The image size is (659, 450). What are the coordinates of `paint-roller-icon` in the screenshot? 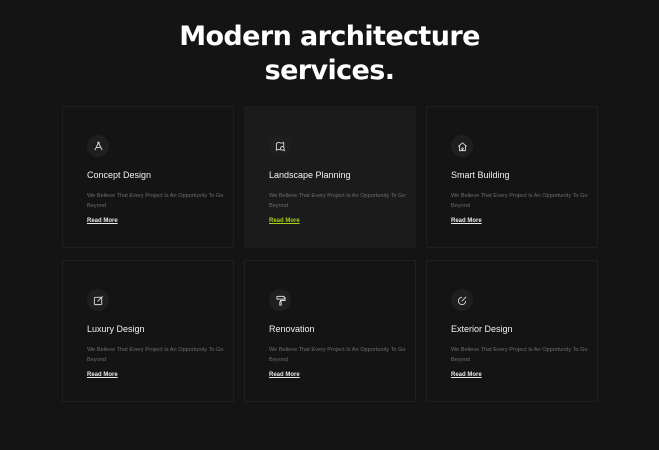 It's located at (280, 300).